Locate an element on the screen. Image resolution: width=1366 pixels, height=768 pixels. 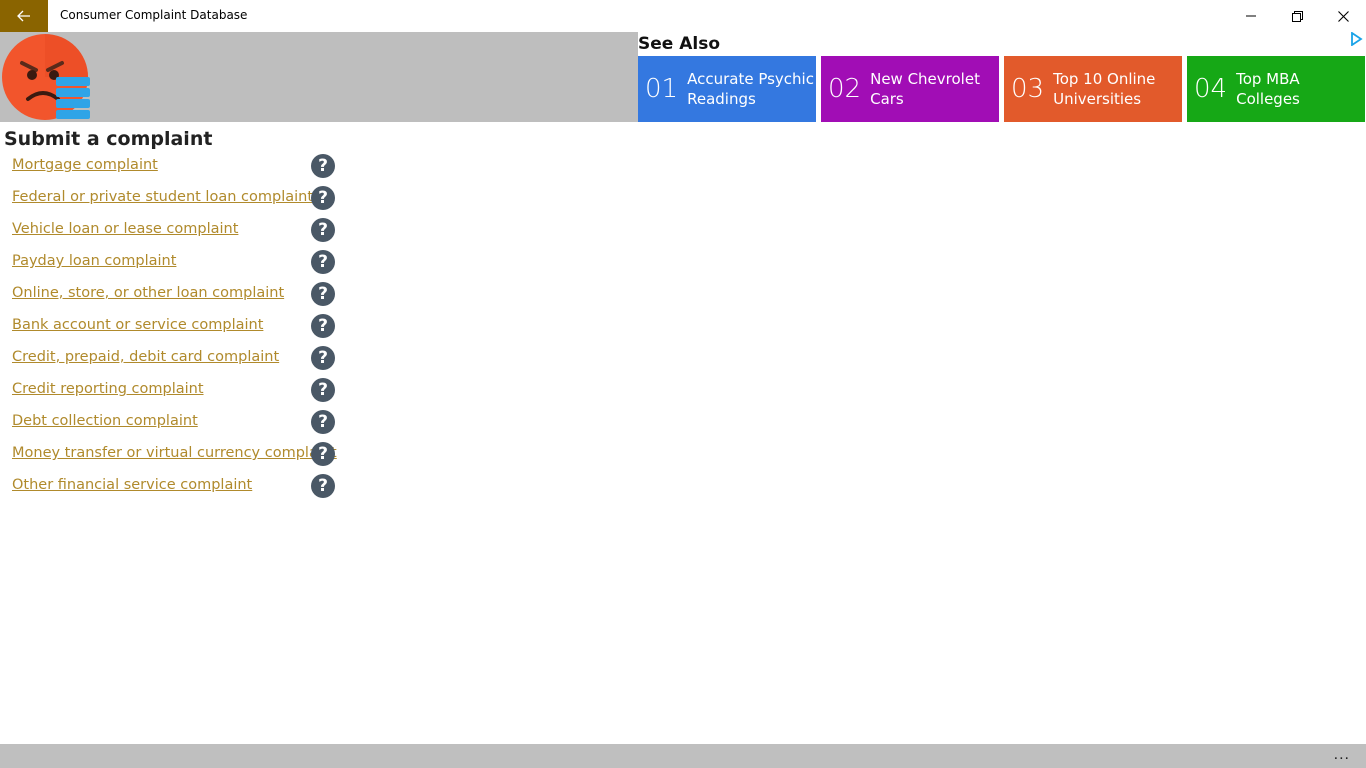
see-also-title: See Also is located at coordinates (679, 44).